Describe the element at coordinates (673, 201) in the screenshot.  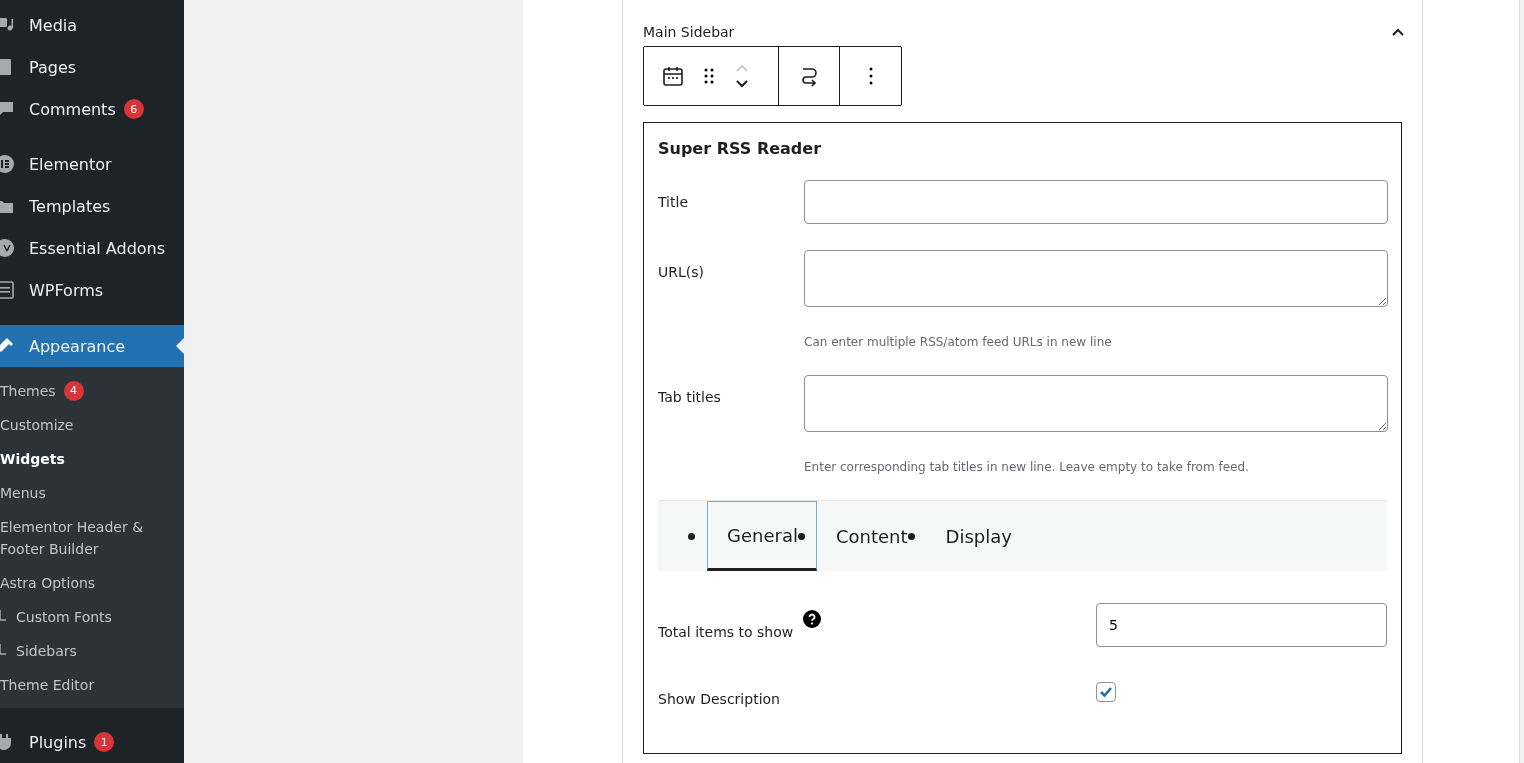
I see `field-label: Title` at that location.